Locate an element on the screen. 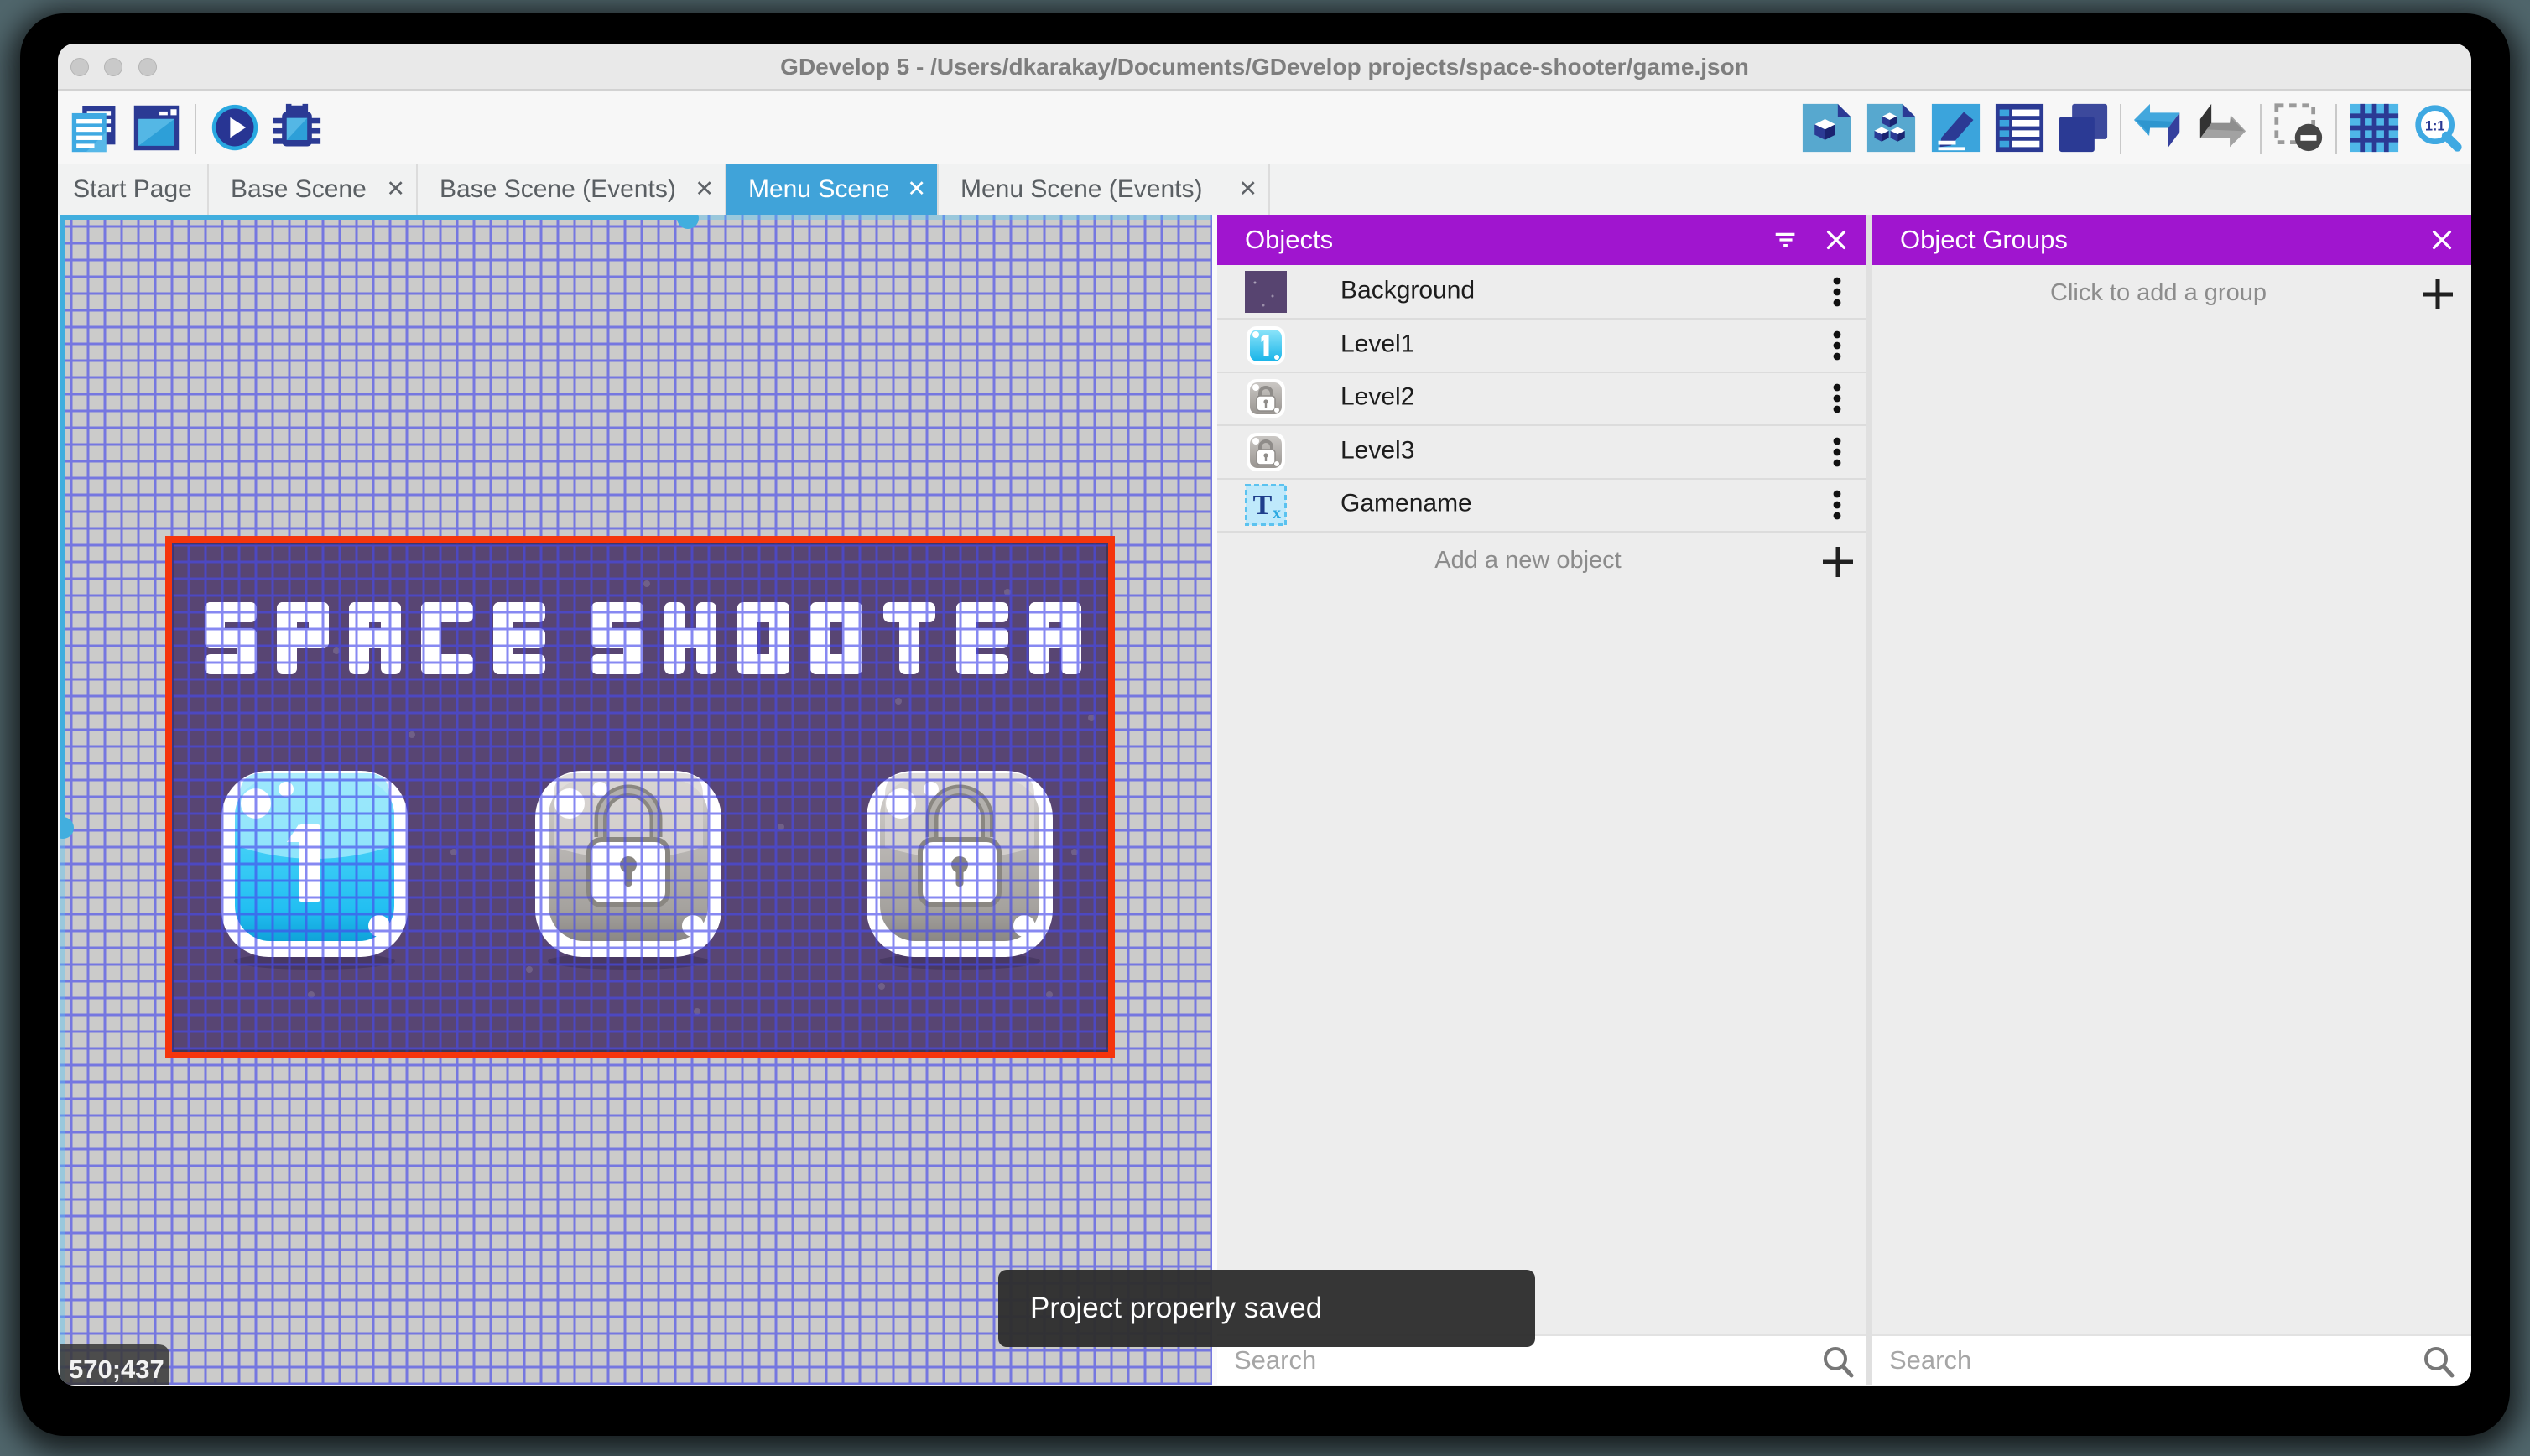 Image resolution: width=2530 pixels, height=1456 pixels. svg-text: x is located at coordinates (1277, 513).